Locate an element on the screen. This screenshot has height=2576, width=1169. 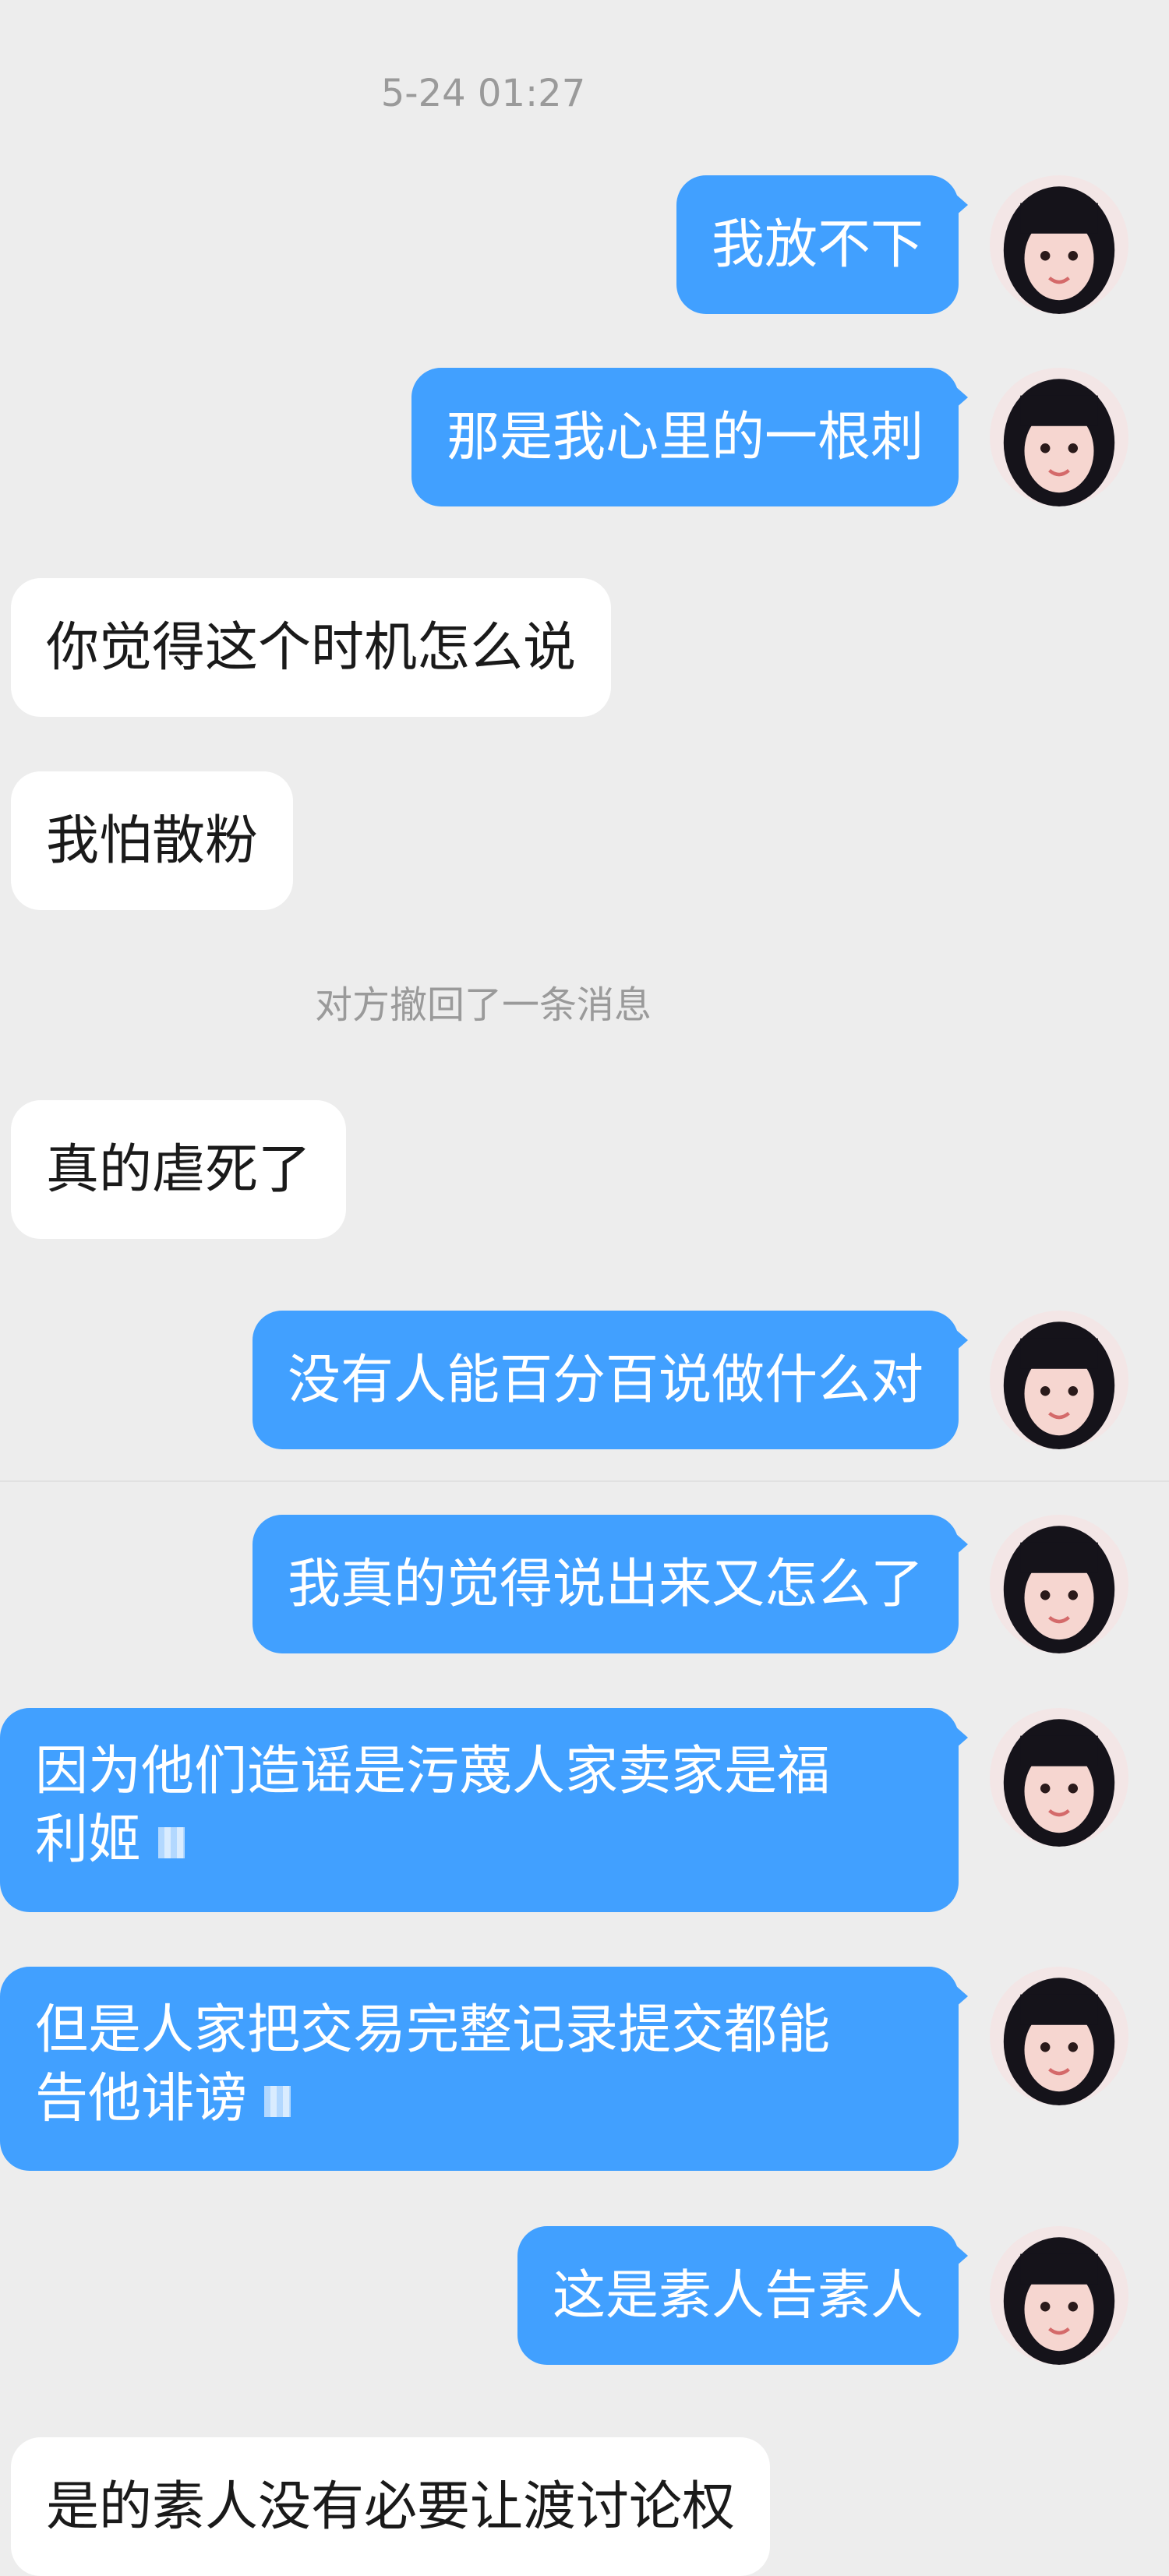
message-text: 你觉得这个时机怎么说 is located at coordinates (311, 648).